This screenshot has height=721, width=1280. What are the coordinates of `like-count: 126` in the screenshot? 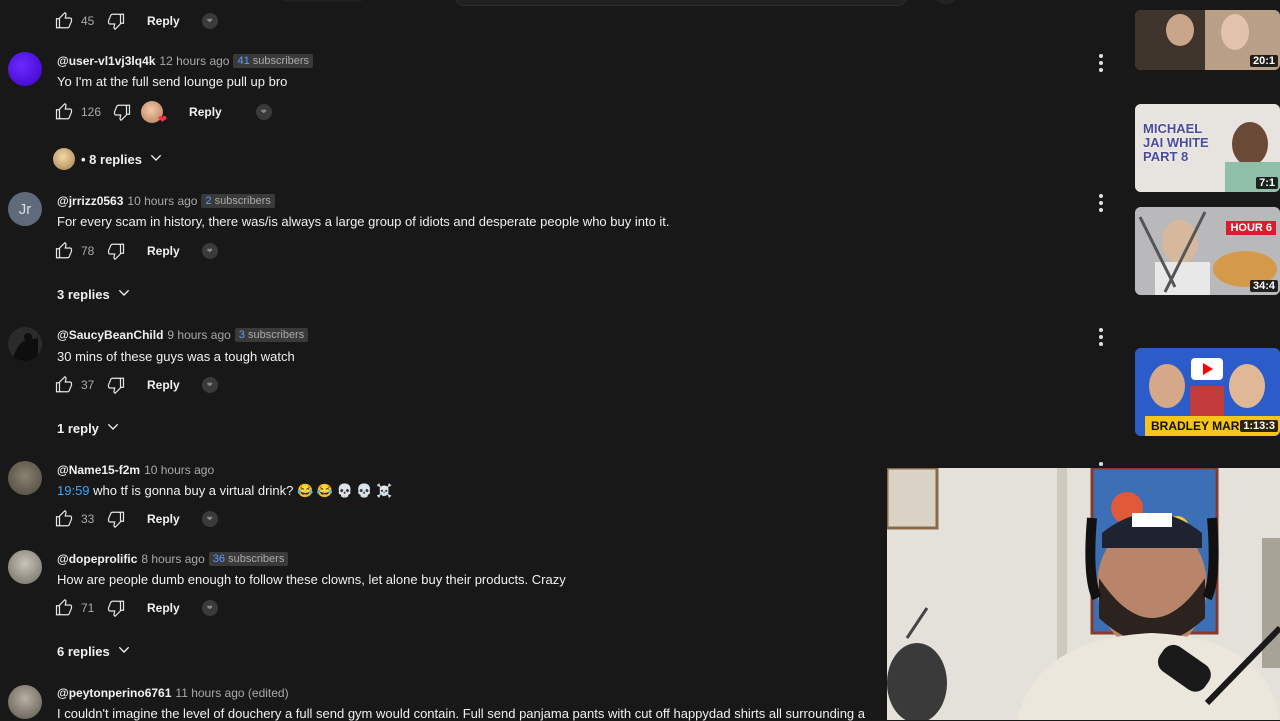 It's located at (91, 112).